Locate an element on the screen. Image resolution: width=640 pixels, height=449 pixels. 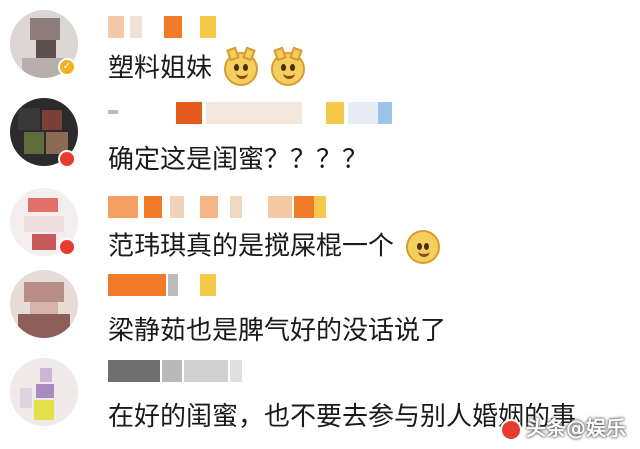
comment-text-content: 梁静茹也是脾气好的没话说了 is located at coordinates (277, 331).